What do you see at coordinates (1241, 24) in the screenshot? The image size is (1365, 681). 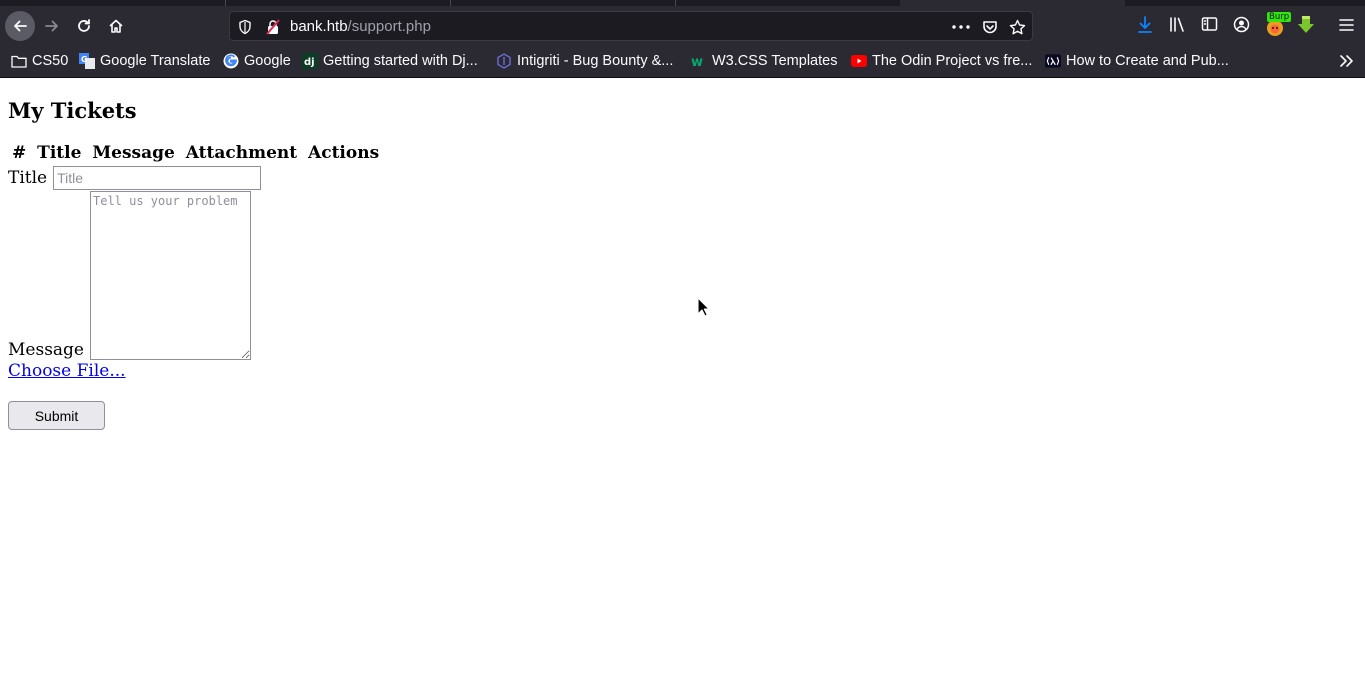 I see `account-icon` at bounding box center [1241, 24].